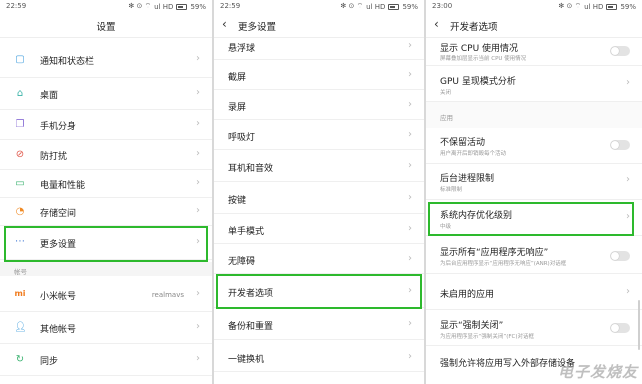  Describe the element at coordinates (463, 143) in the screenshot. I see `item-label: 不保留活动` at that location.